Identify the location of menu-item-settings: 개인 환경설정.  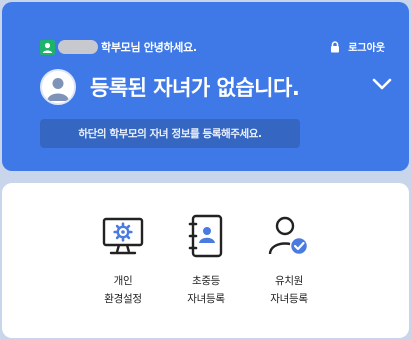
(123, 260).